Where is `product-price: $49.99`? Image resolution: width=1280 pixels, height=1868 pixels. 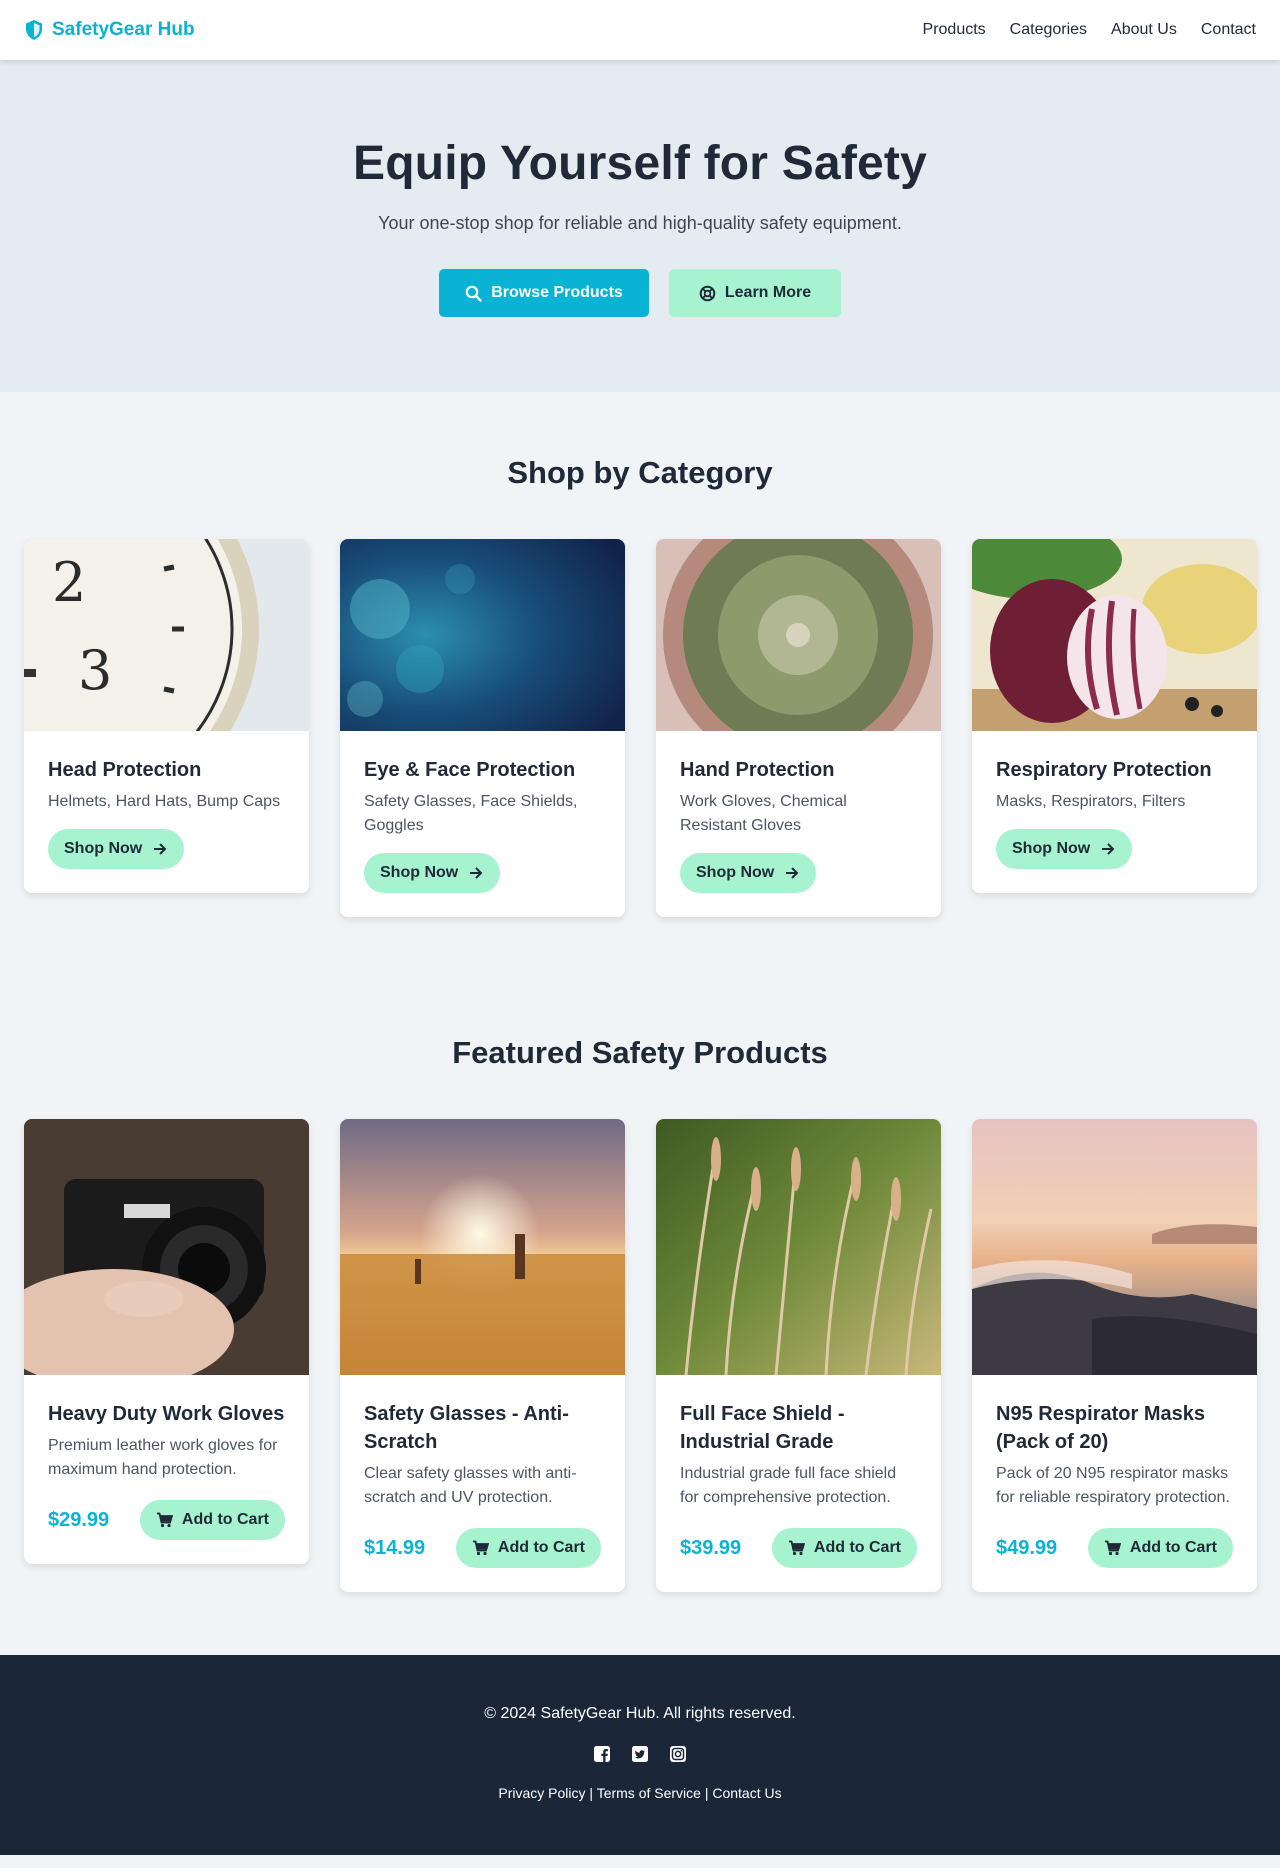
product-price: $49.99 is located at coordinates (1027, 1547).